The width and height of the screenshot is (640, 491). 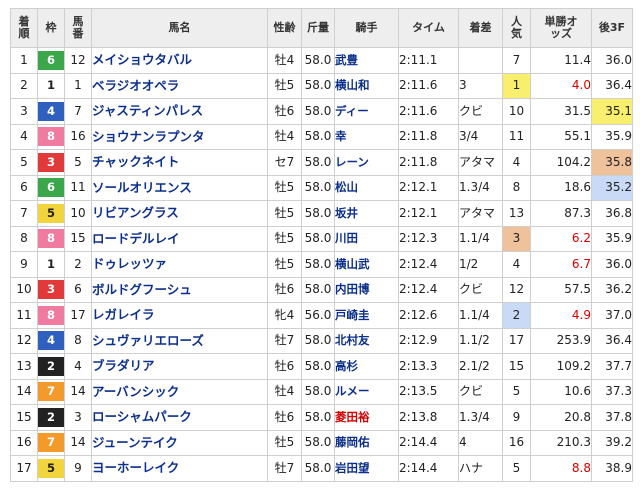 What do you see at coordinates (321, 442) in the screenshot?
I see `table-row: 16 7 14 ジューンテイク 牡5 58.0 藤岡佑 2:14.4 4 16 210.3 39.2` at bounding box center [321, 442].